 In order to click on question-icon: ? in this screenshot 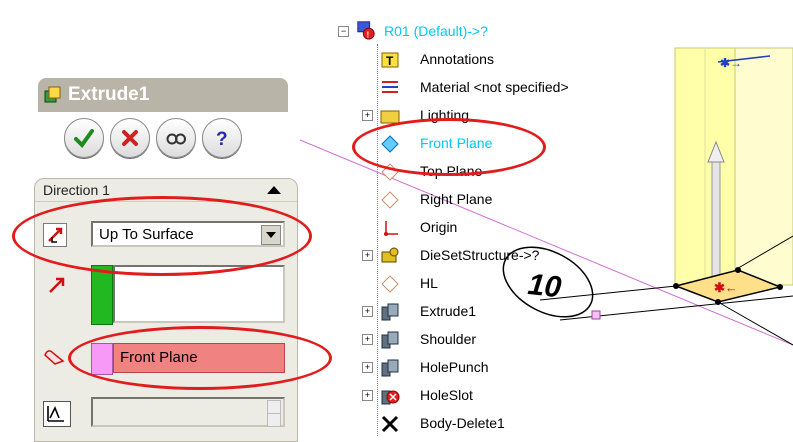, I will do `click(222, 138)`.